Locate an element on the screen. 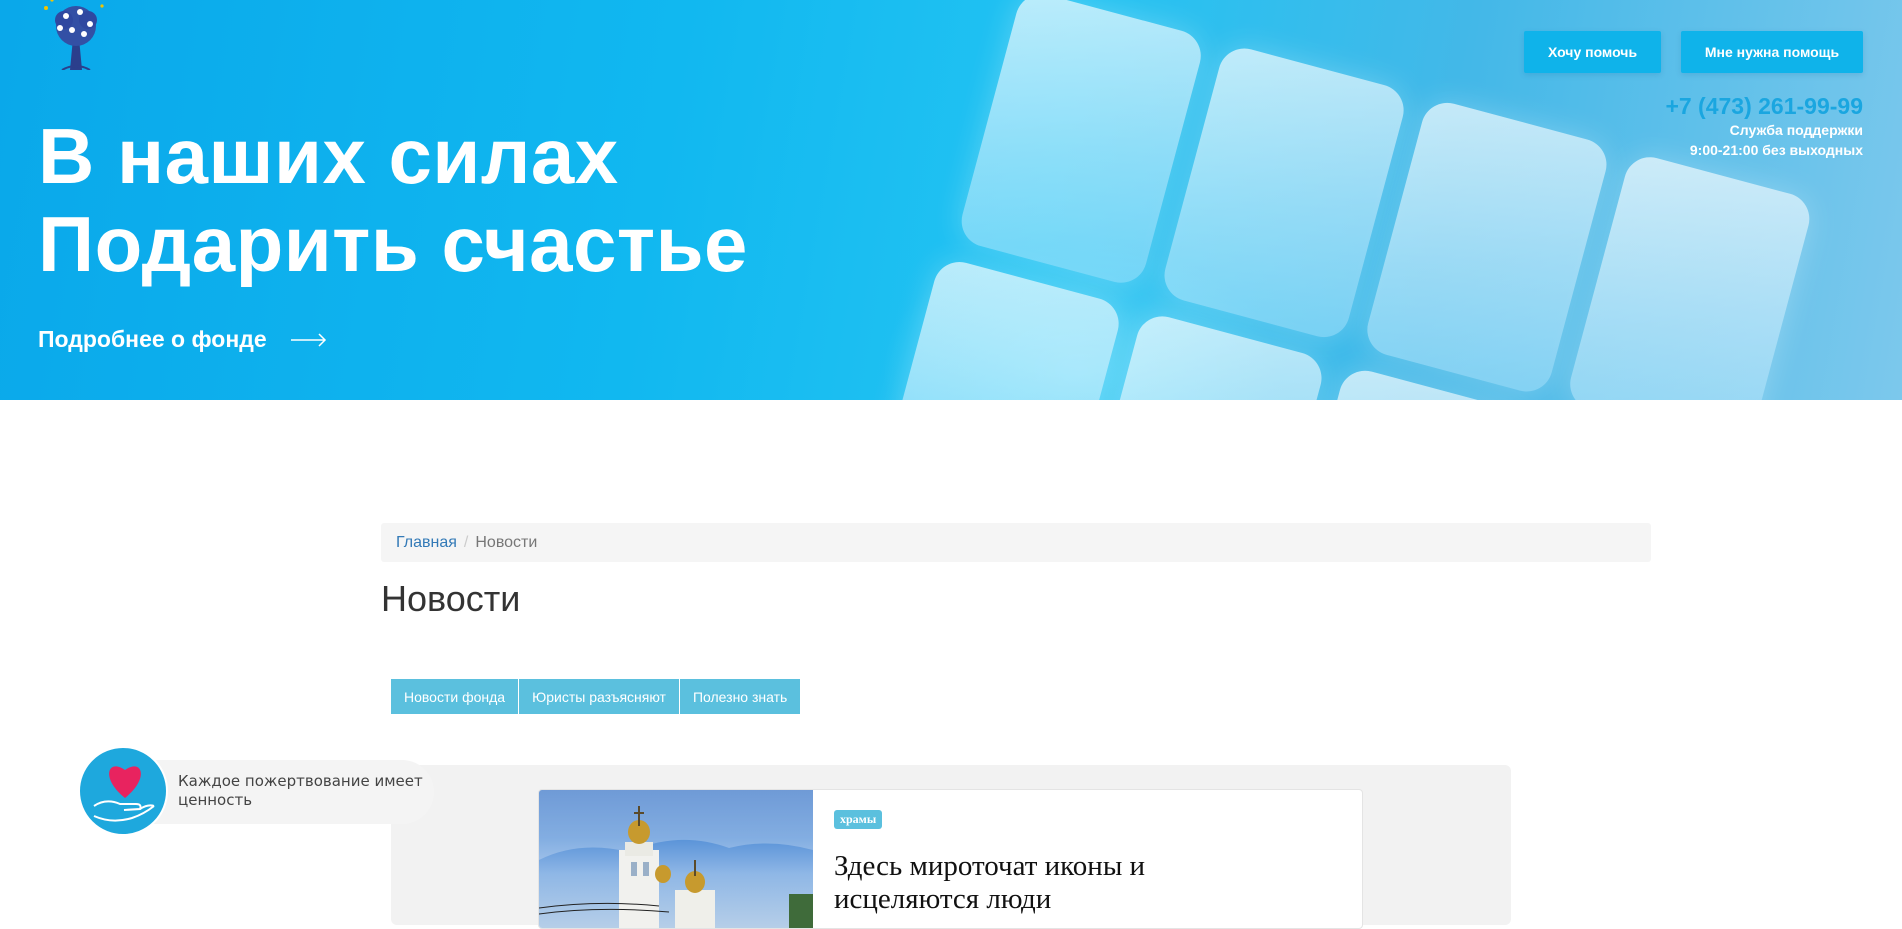 This screenshot has height=929, width=1902. about-foundation-link: Подробнее о фонде is located at coordinates (182, 339).